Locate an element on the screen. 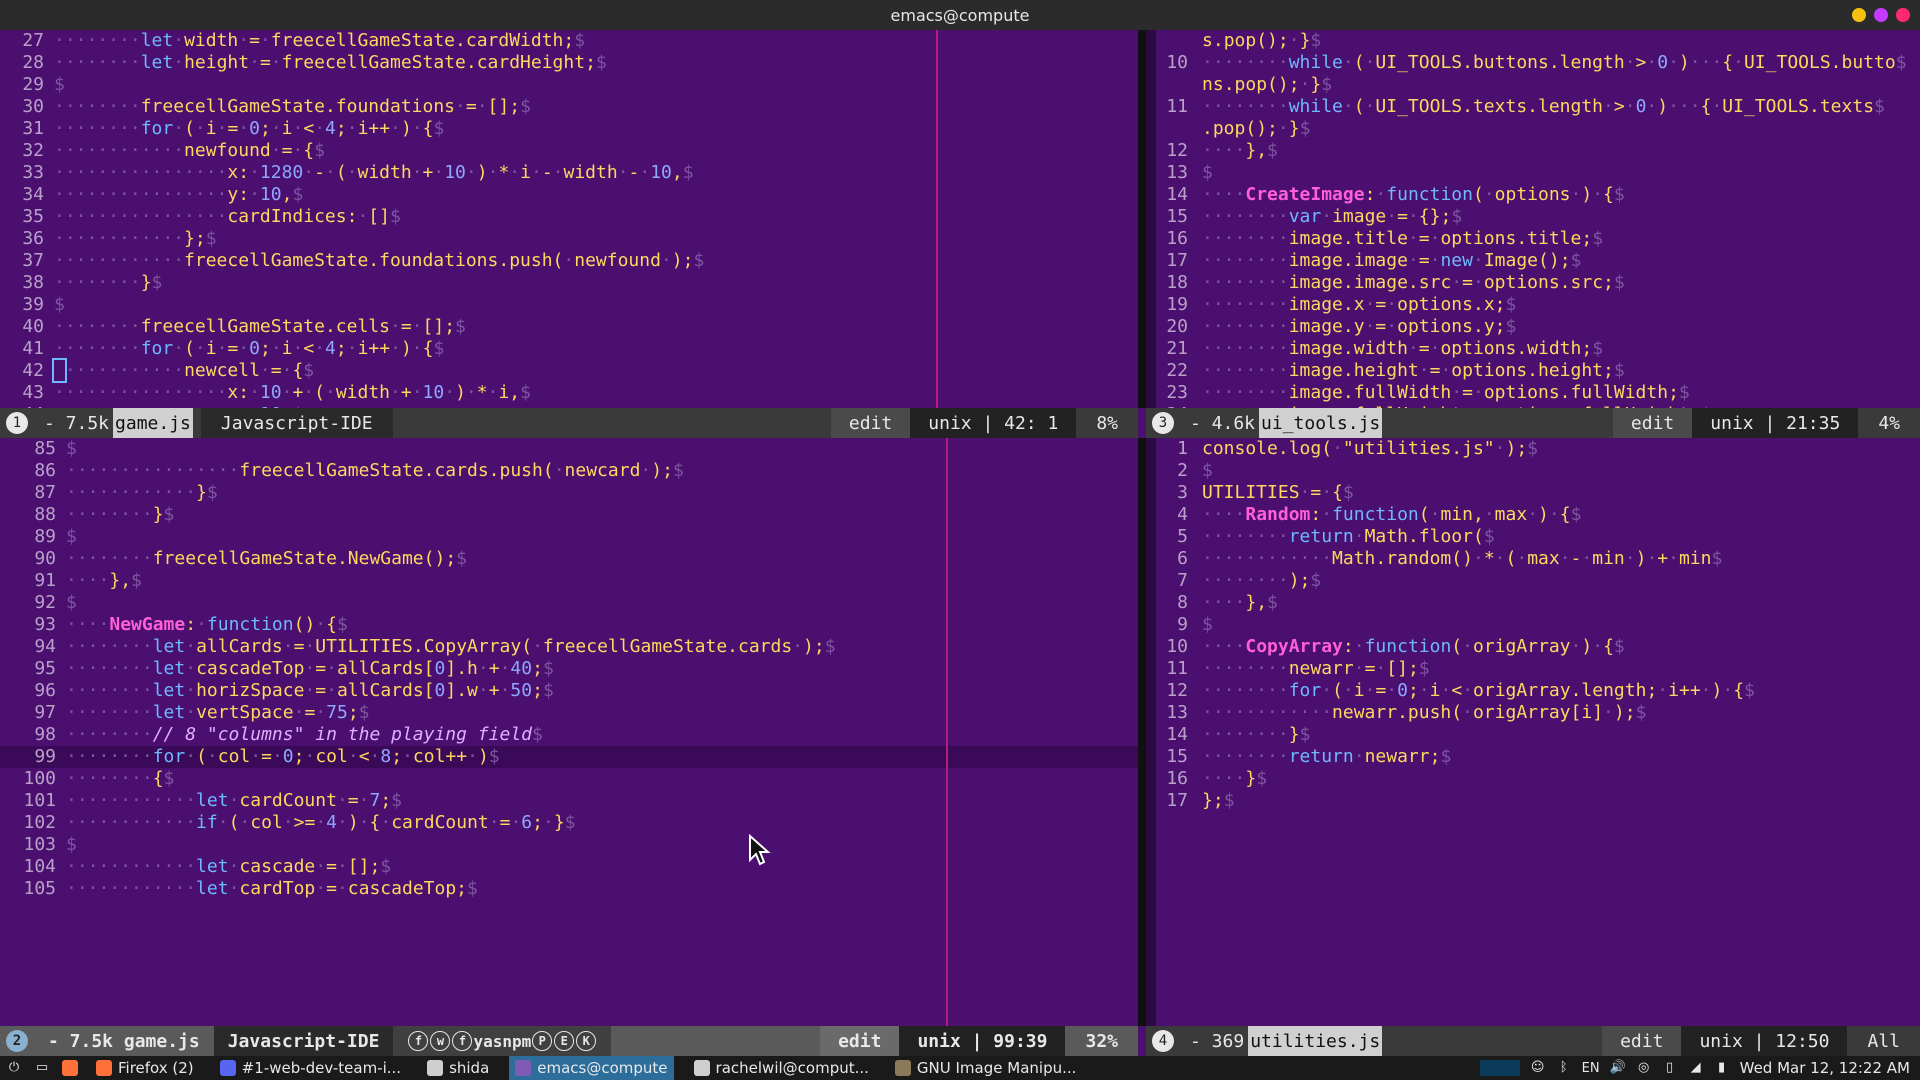 The height and width of the screenshot is (1080, 1920). code-line: 88 ········}$ is located at coordinates (569, 515).